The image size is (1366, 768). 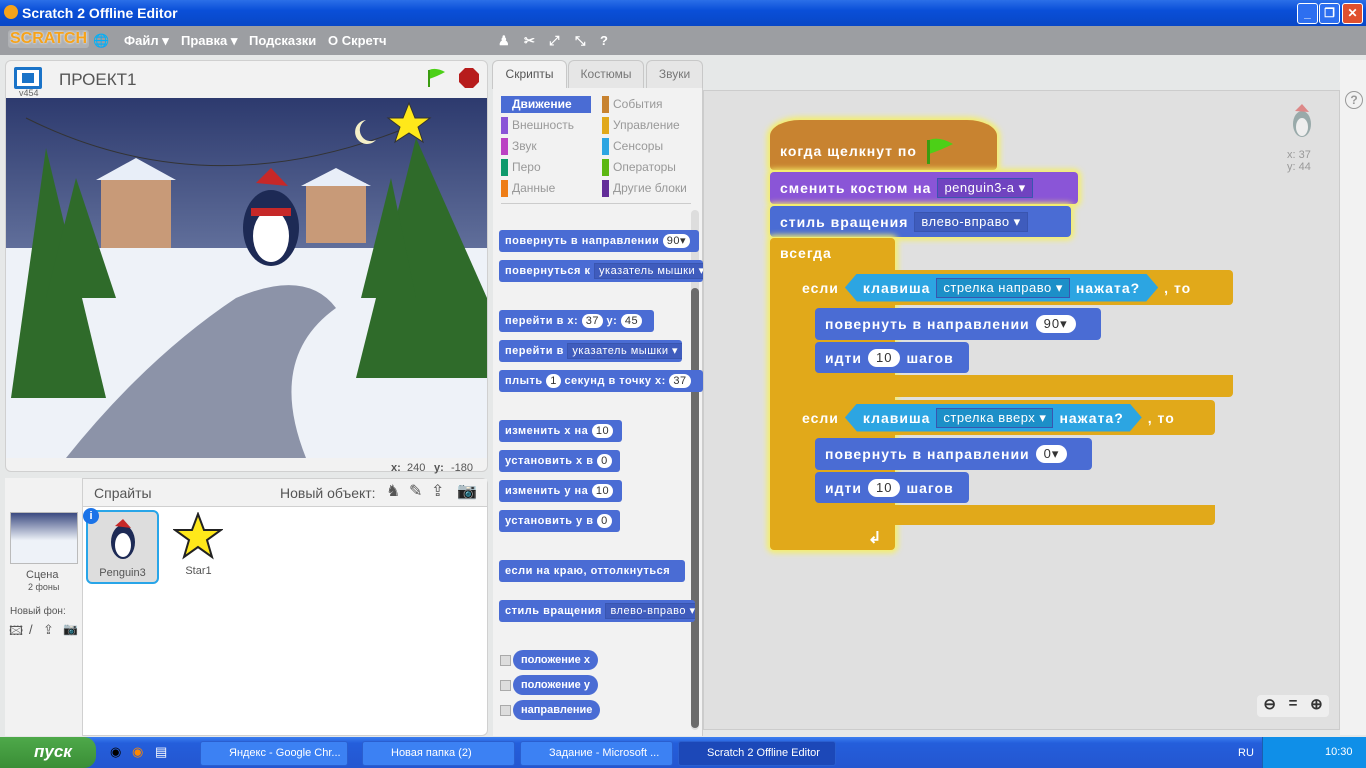 What do you see at coordinates (606, 74) in the screenshot?
I see `tab-costumes: Костюмы` at bounding box center [606, 74].